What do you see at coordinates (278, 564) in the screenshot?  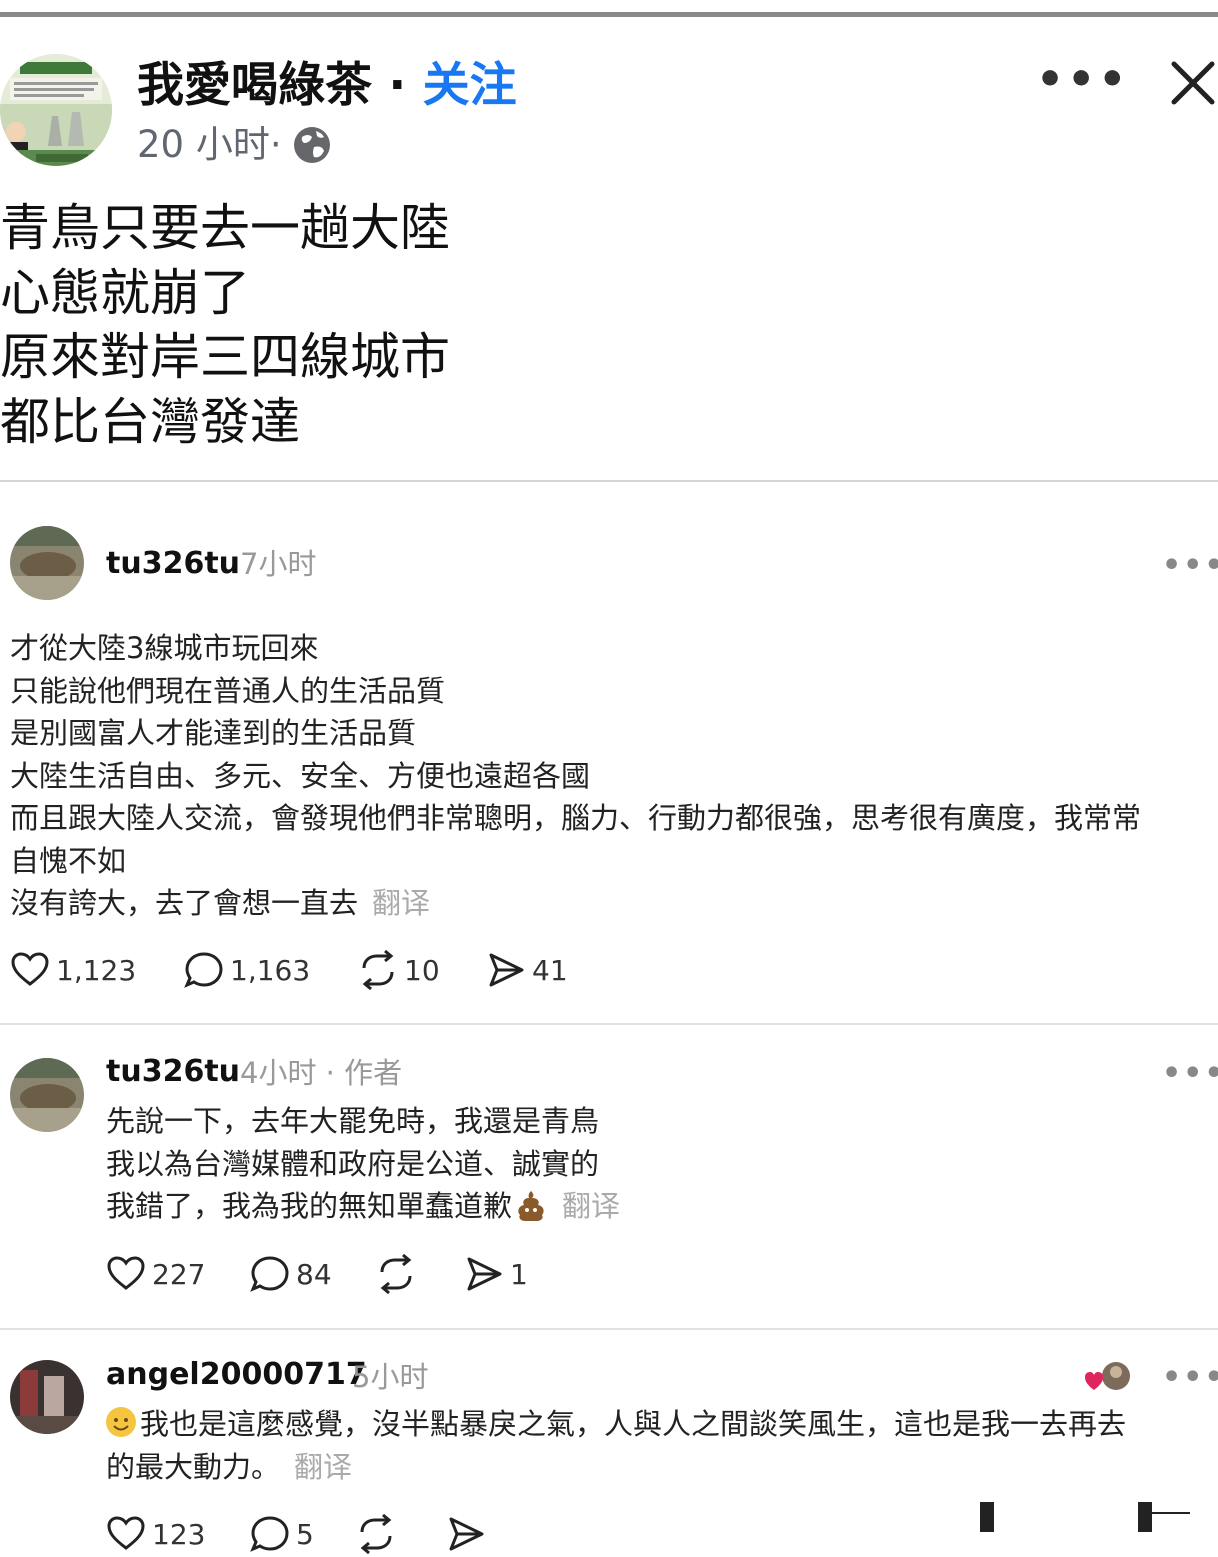 I see `comment-time: 7小时` at bounding box center [278, 564].